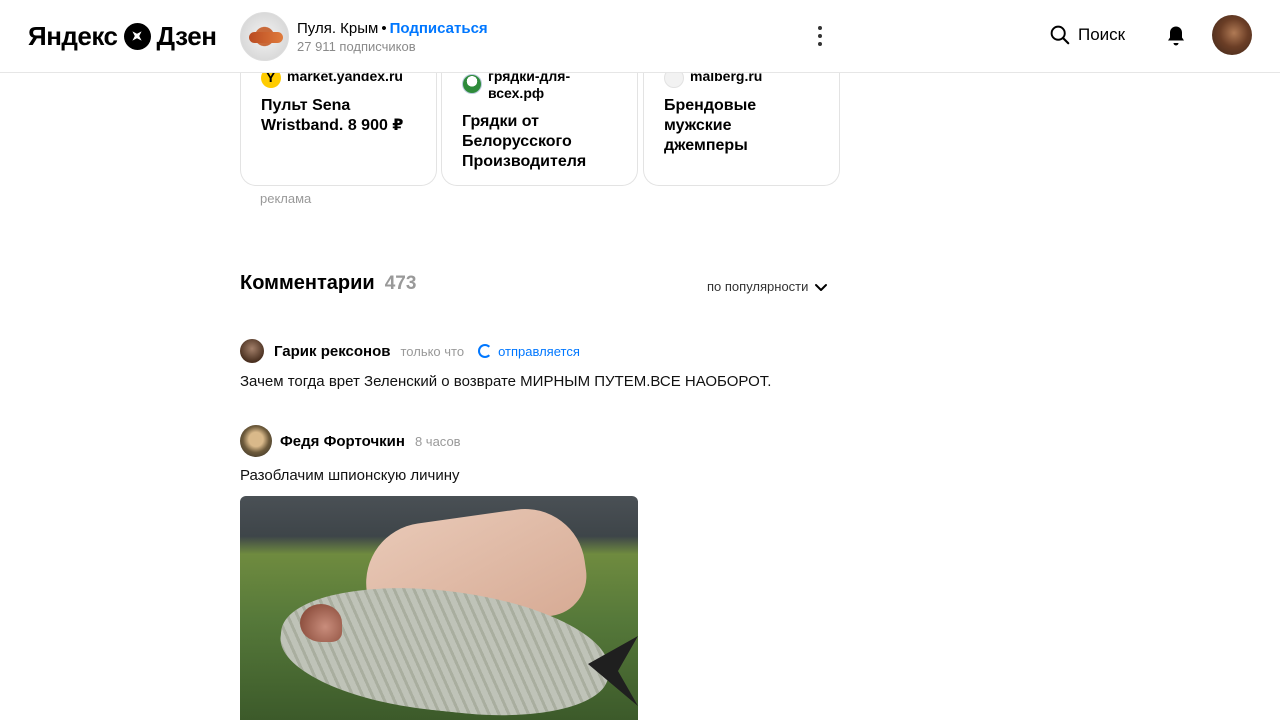 This screenshot has height=720, width=1280. Describe the element at coordinates (437, 441) in the screenshot. I see `comment-time: 8 часов` at that location.